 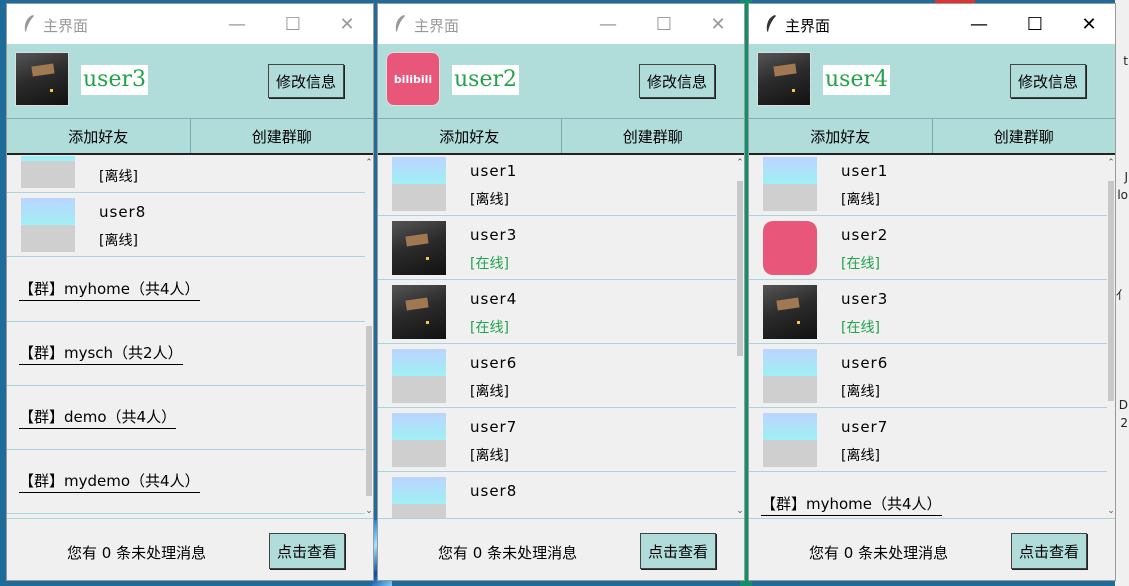 What do you see at coordinates (1124, 423) in the screenshot?
I see `desktop-edge-text: 2` at bounding box center [1124, 423].